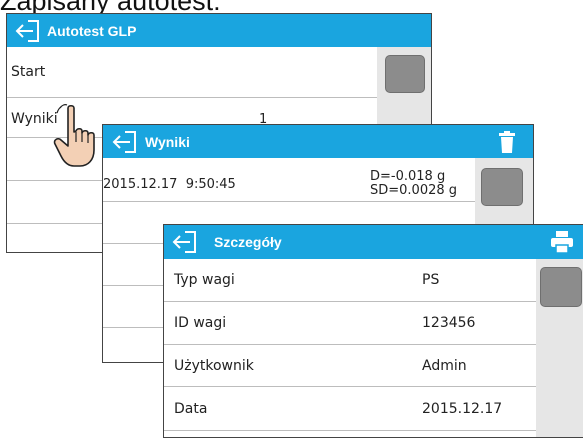  What do you see at coordinates (318, 141) in the screenshot?
I see `wyniki-titlebar: Wyniki` at bounding box center [318, 141].